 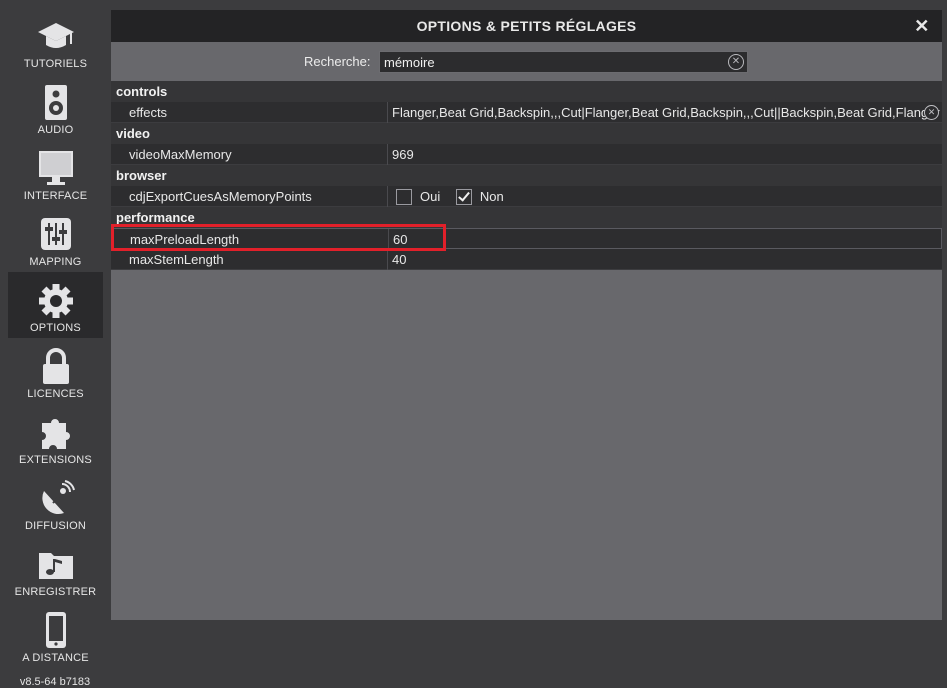 What do you see at coordinates (337, 61) in the screenshot?
I see `search-label: Recherche:` at bounding box center [337, 61].